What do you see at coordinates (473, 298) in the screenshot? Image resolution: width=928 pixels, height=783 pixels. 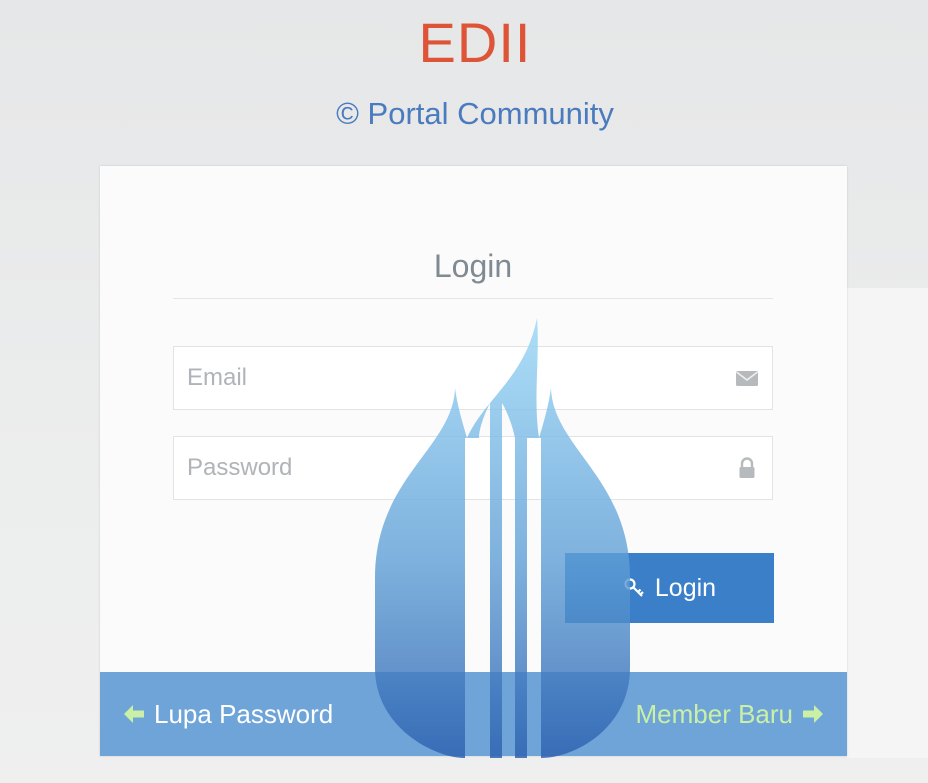 I see `title-divider` at bounding box center [473, 298].